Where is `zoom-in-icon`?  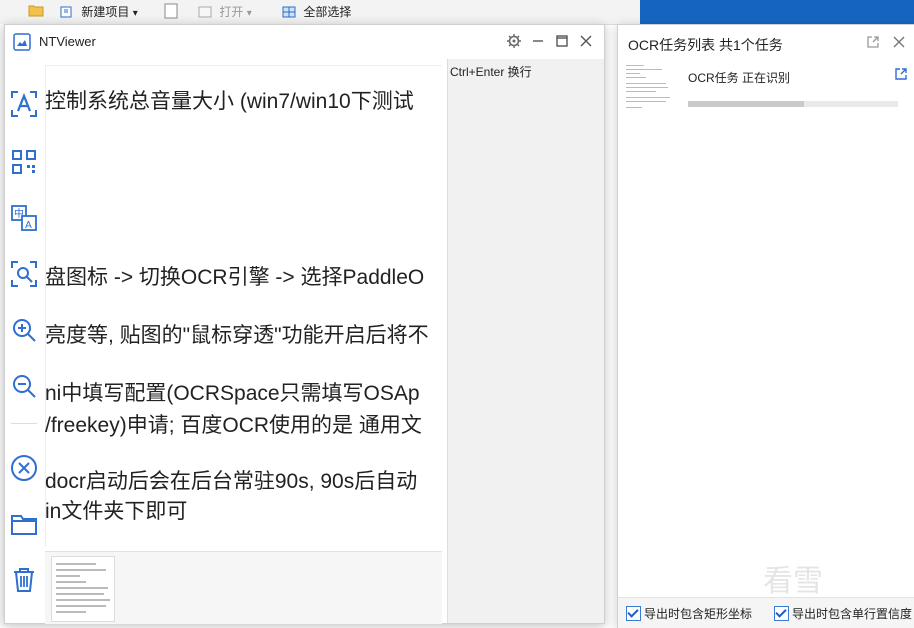 zoom-in-icon is located at coordinates (24, 330).